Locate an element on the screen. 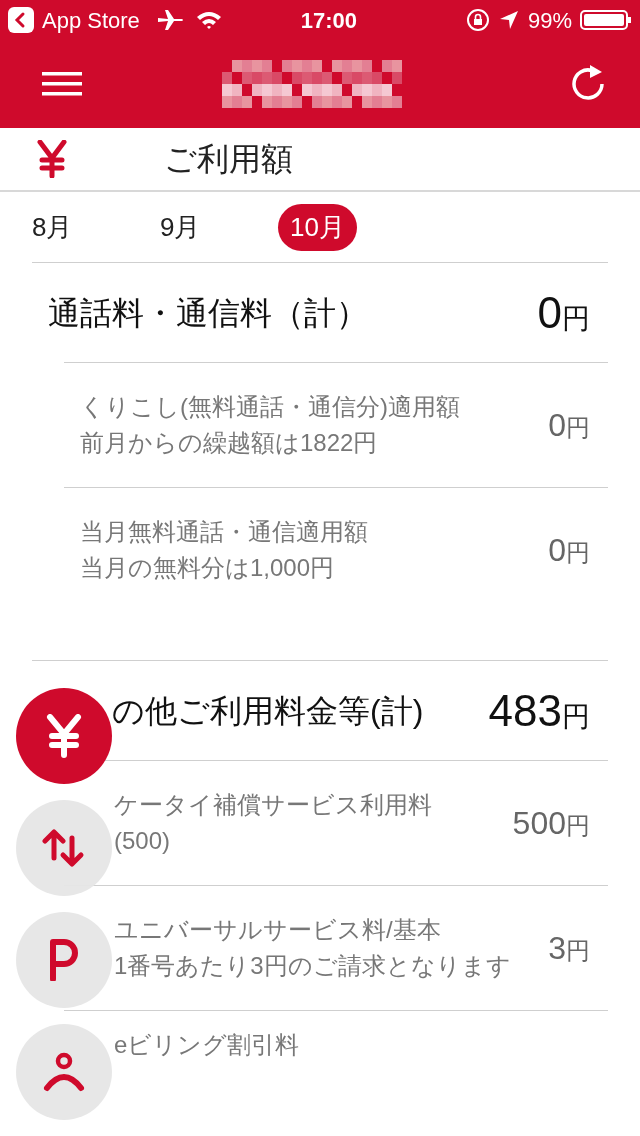 Image resolution: width=640 pixels, height=1136 pixels. p-icon is located at coordinates (64, 960).